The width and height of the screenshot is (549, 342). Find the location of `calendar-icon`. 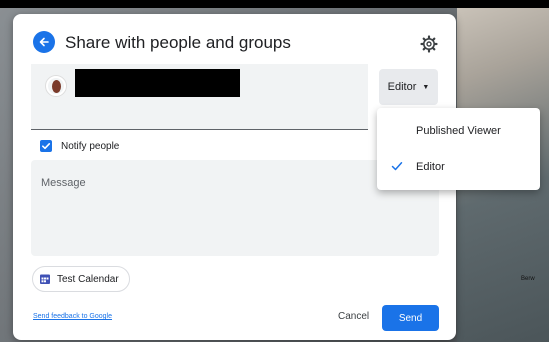

calendar-icon is located at coordinates (45, 279).